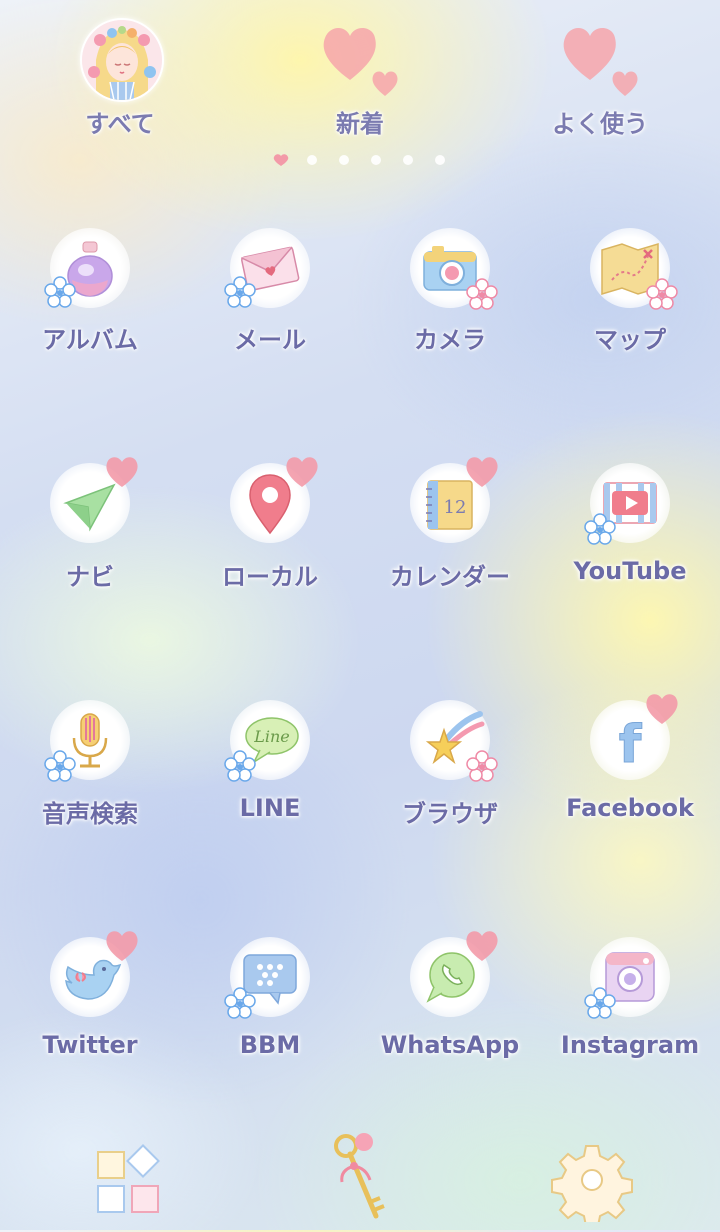 Image resolution: width=720 pixels, height=1232 pixels. Describe the element at coordinates (90, 1045) in the screenshot. I see `app-label: Twitter` at that location.